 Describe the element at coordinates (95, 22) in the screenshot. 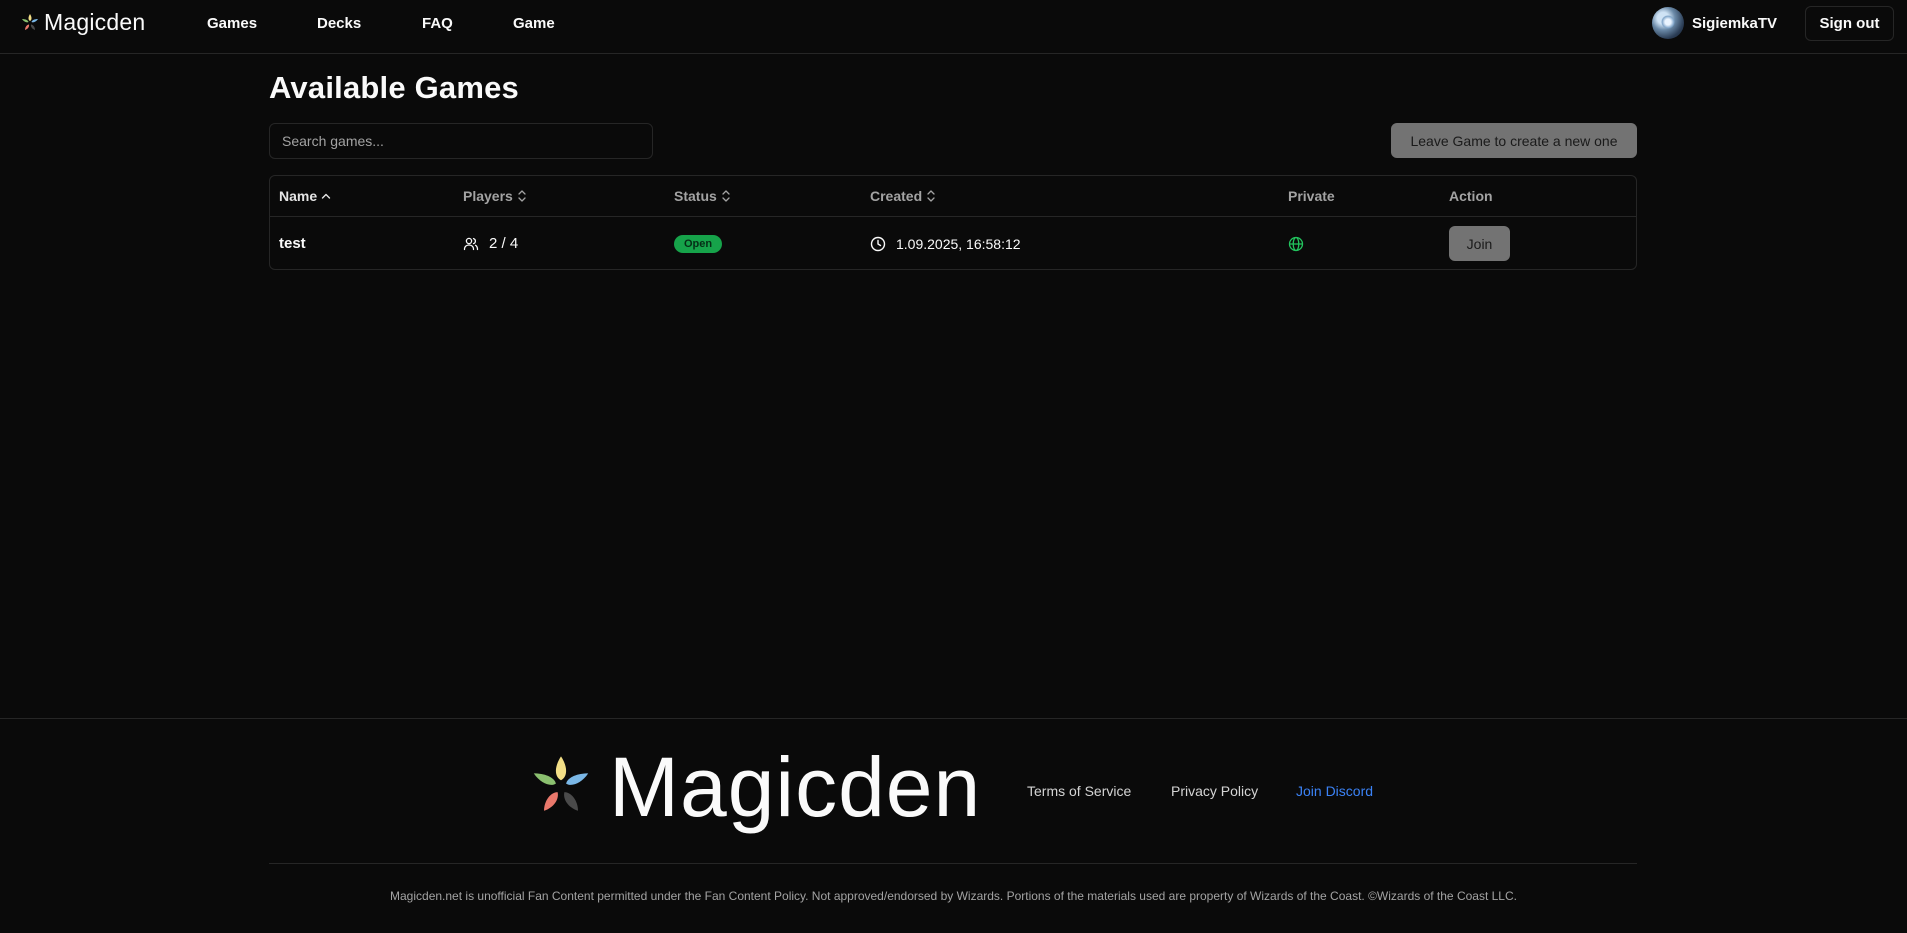

I see `brand-name: Magicden` at that location.